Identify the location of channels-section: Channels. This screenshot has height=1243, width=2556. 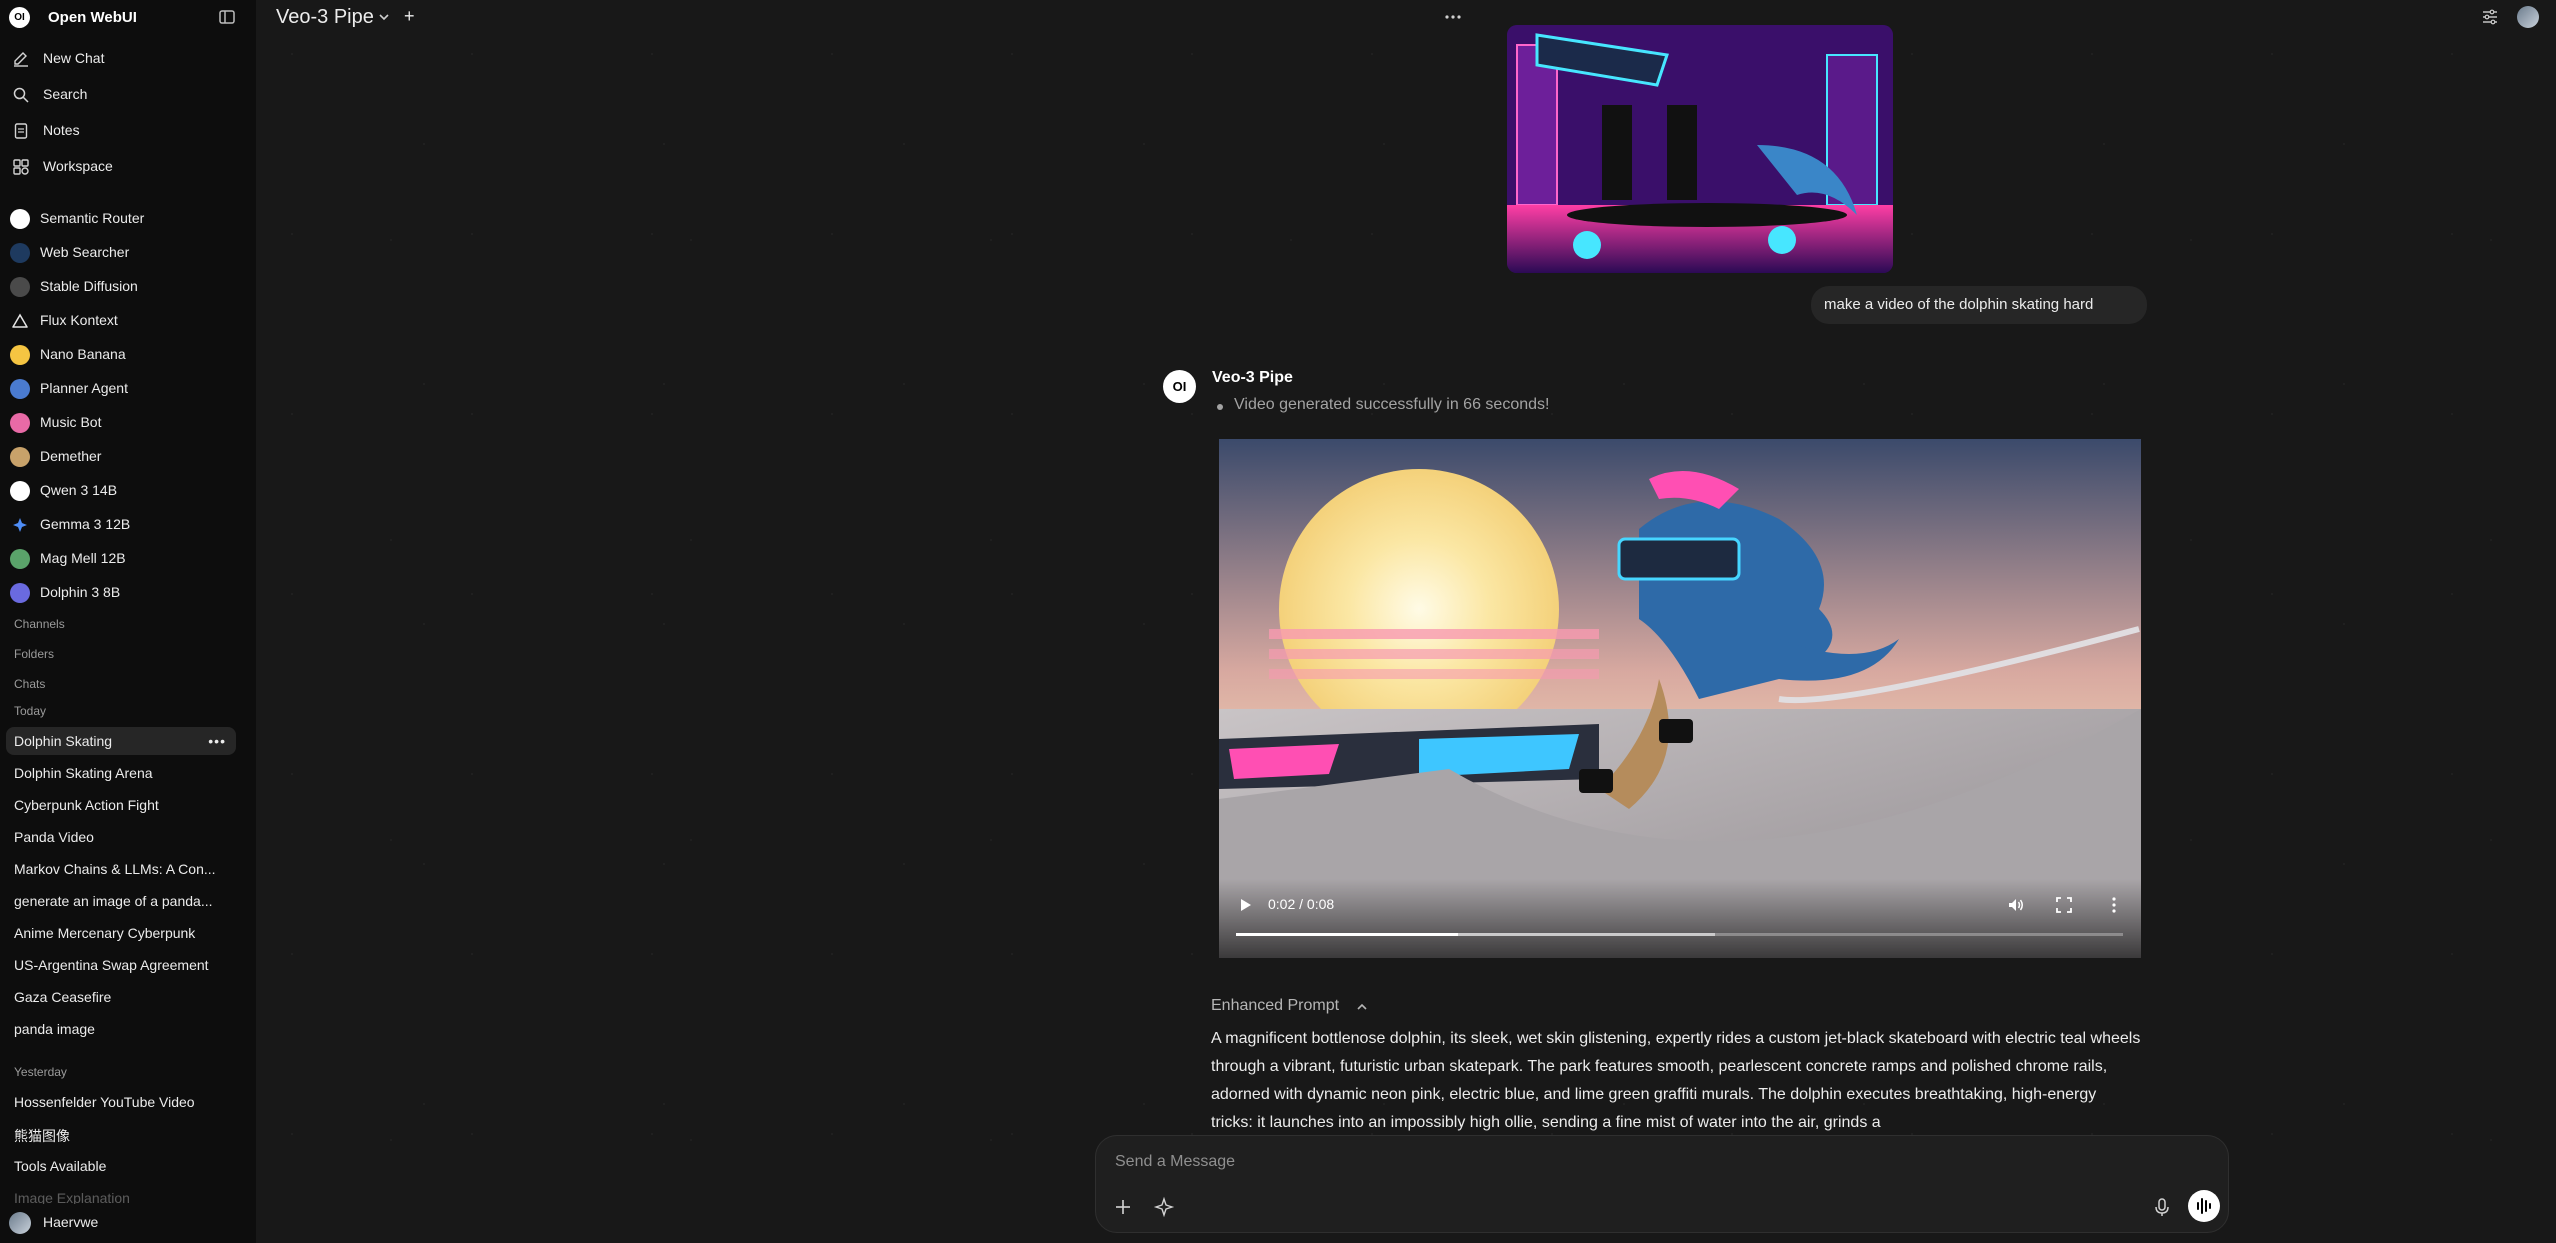
(39, 624).